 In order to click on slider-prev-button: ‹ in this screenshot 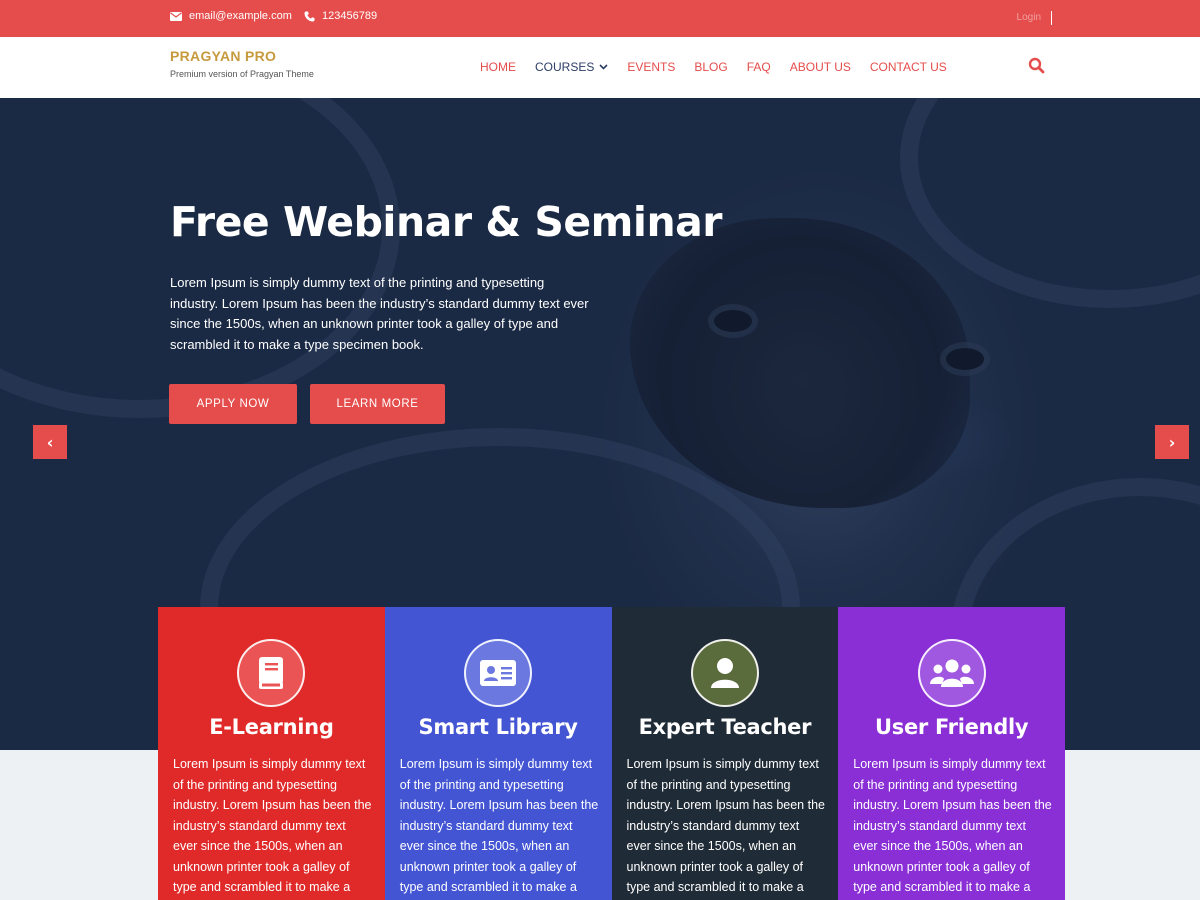, I will do `click(50, 442)`.